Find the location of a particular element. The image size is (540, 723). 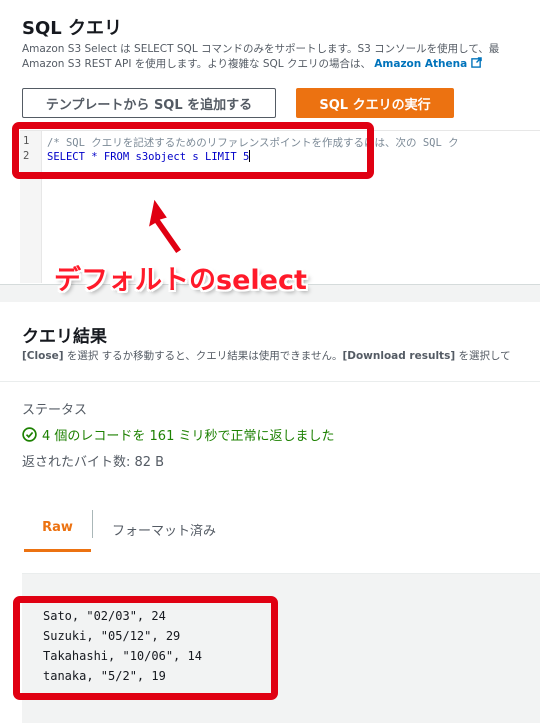

success-check-icon is located at coordinates (29, 434).